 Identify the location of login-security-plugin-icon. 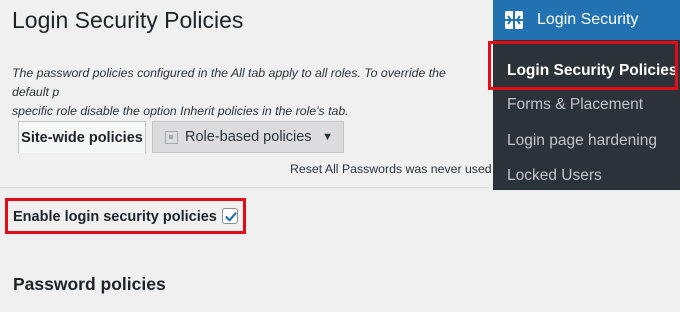
(514, 20).